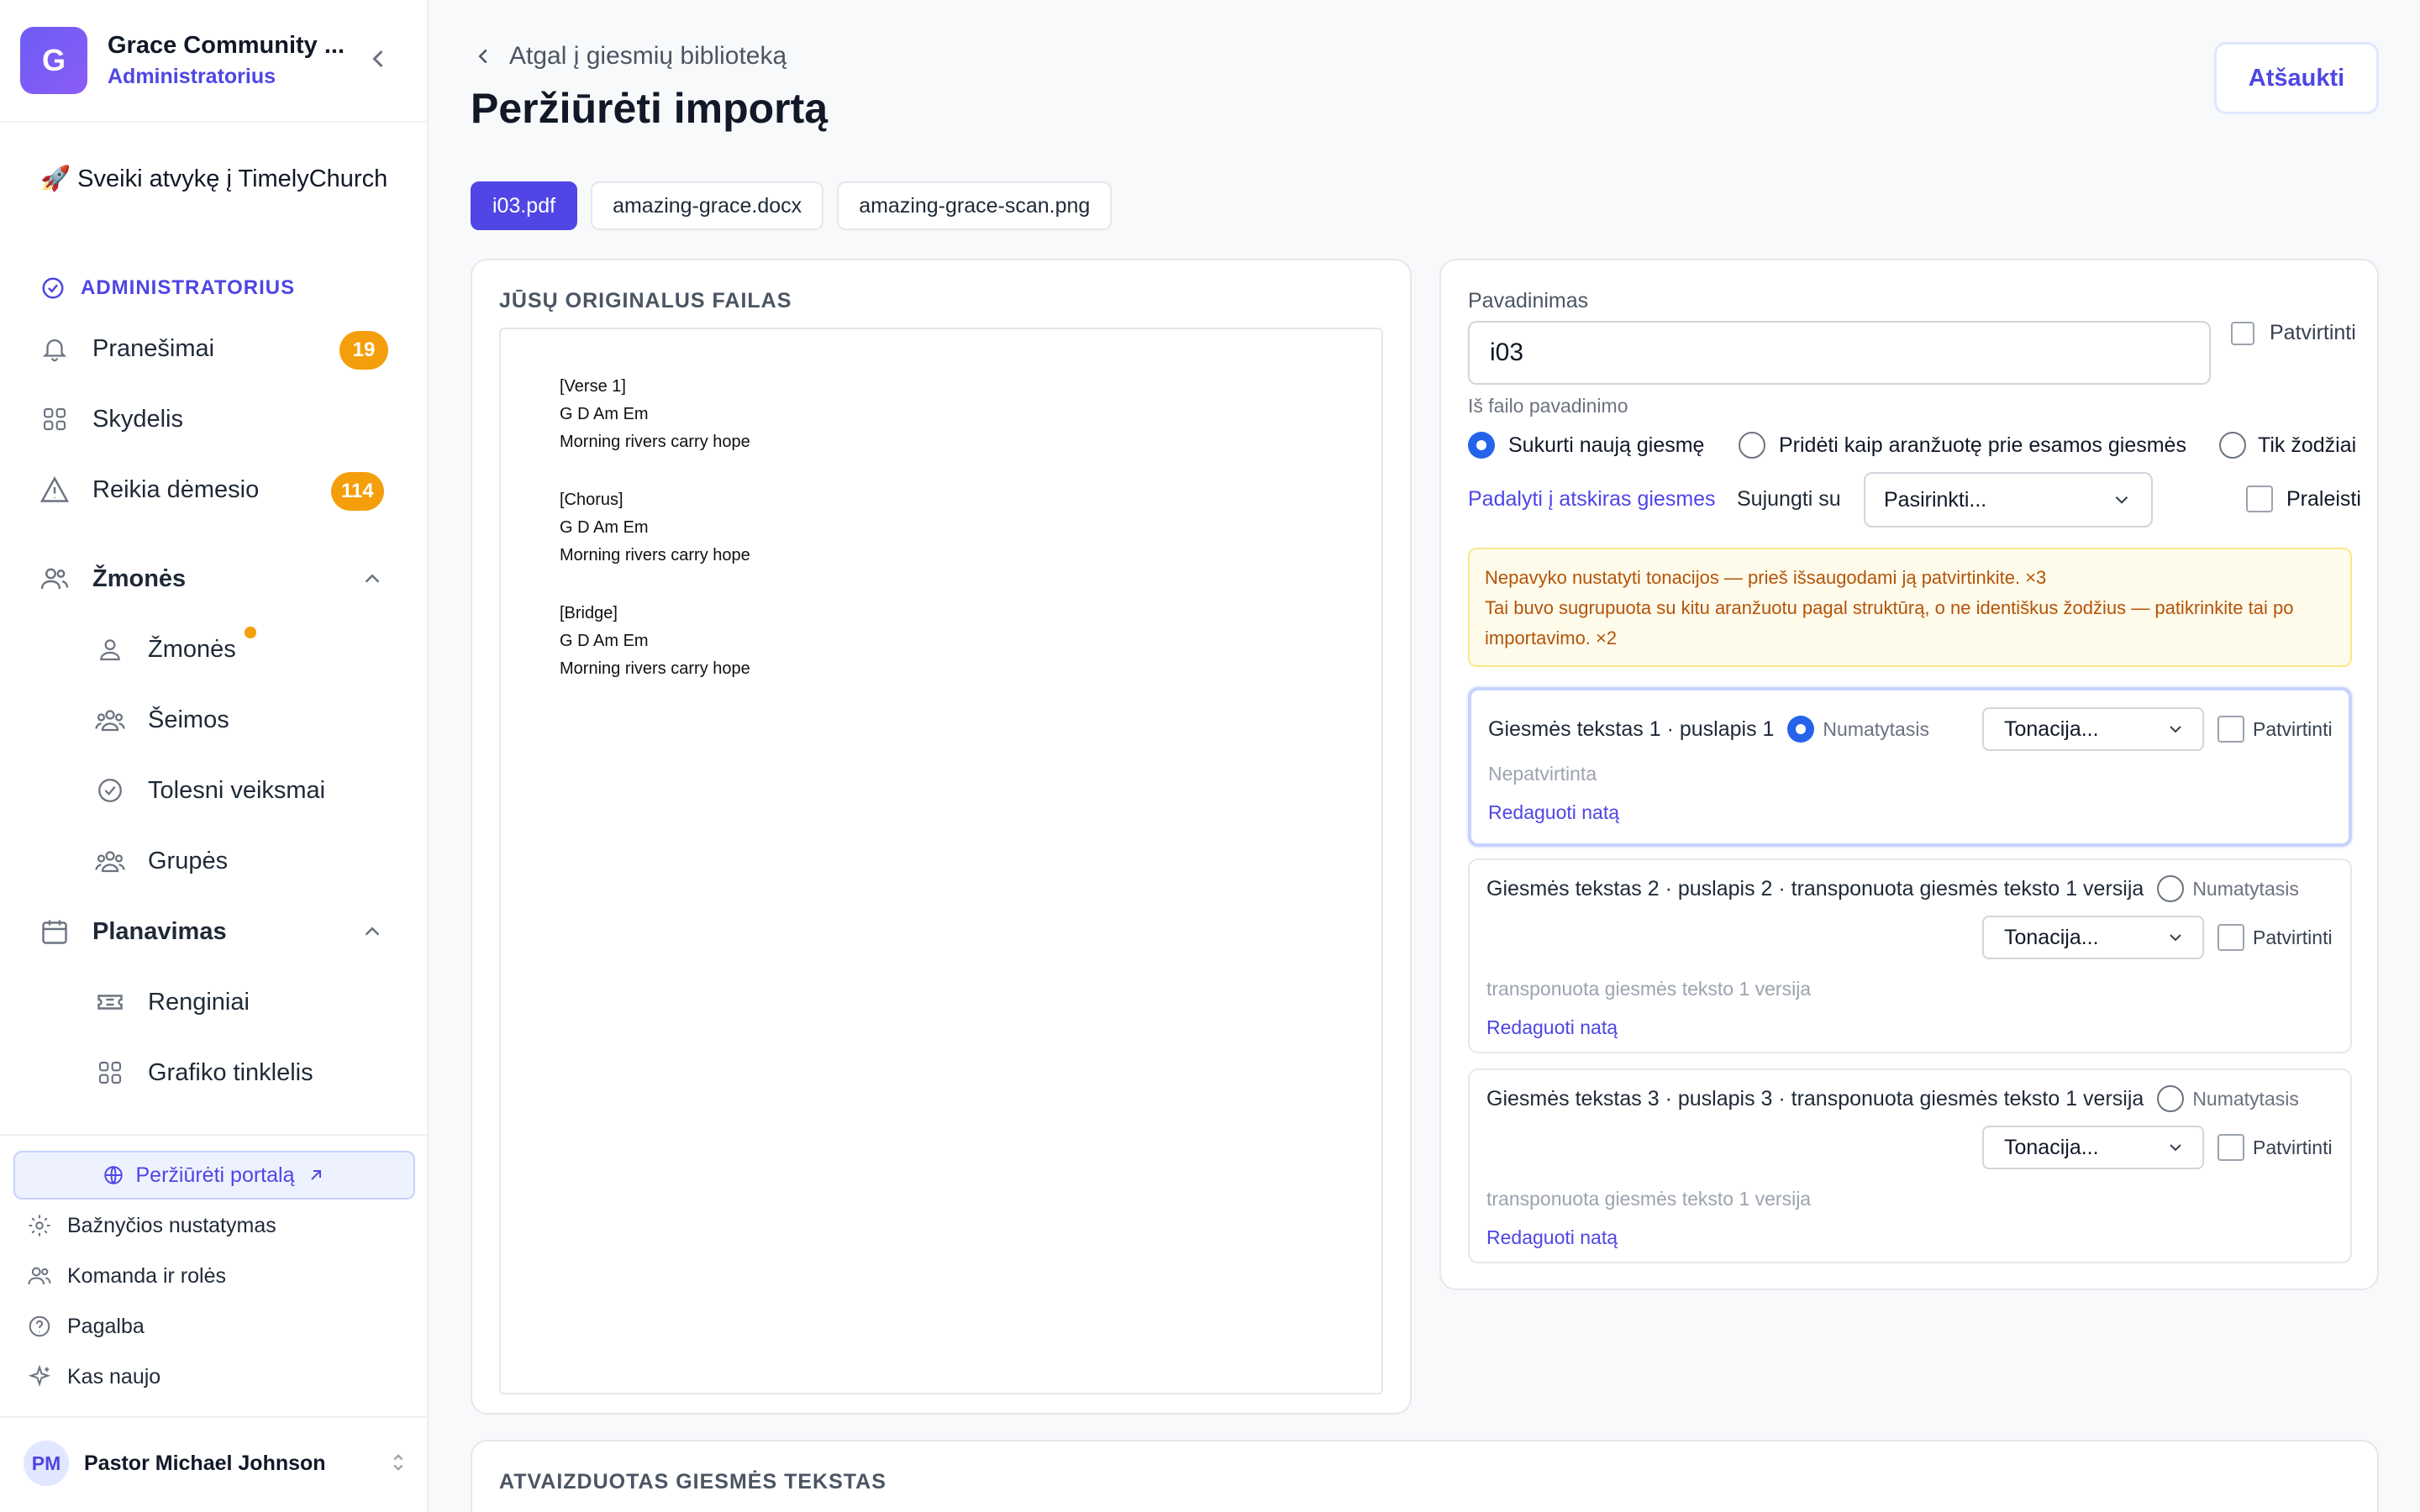 The image size is (2420, 1512). I want to click on option-create-new: Sukurti naują giesmę, so click(1586, 445).